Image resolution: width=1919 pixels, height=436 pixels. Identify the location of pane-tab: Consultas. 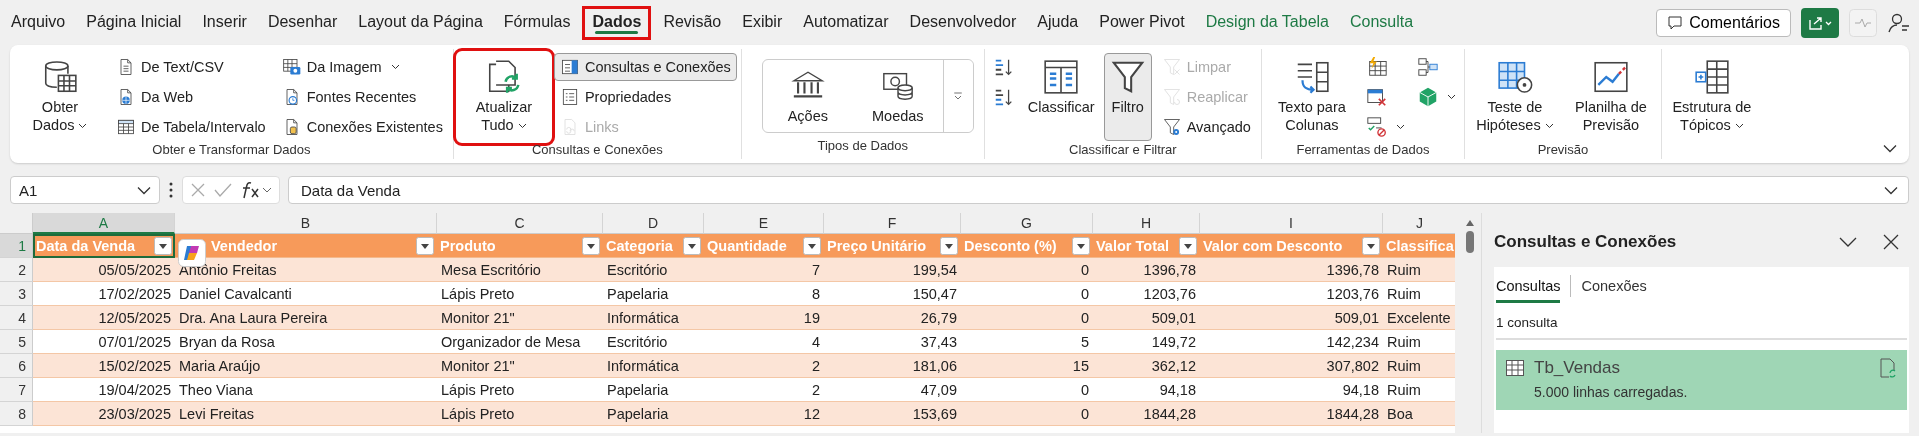
(1528, 286).